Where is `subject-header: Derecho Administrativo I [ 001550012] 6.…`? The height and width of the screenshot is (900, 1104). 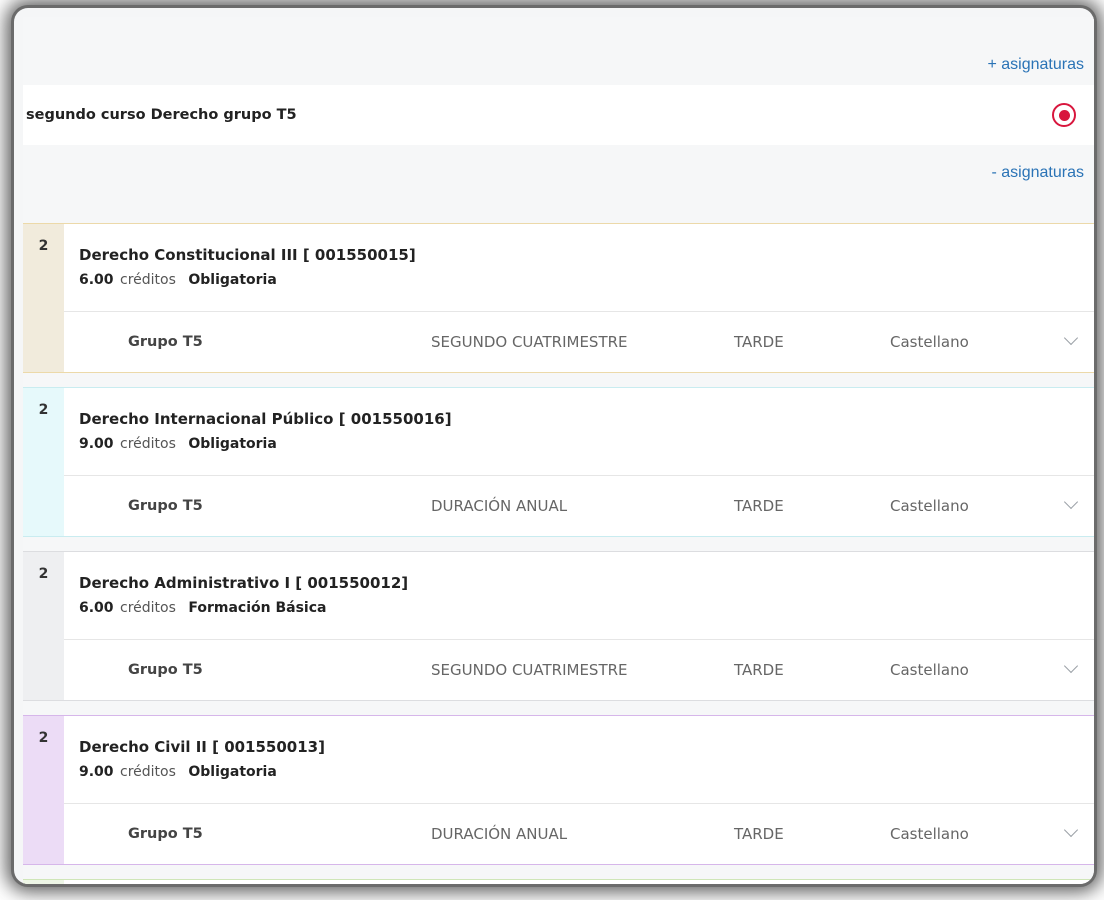
subject-header: Derecho Administrativo I [ 001550012] 6.… is located at coordinates (579, 596).